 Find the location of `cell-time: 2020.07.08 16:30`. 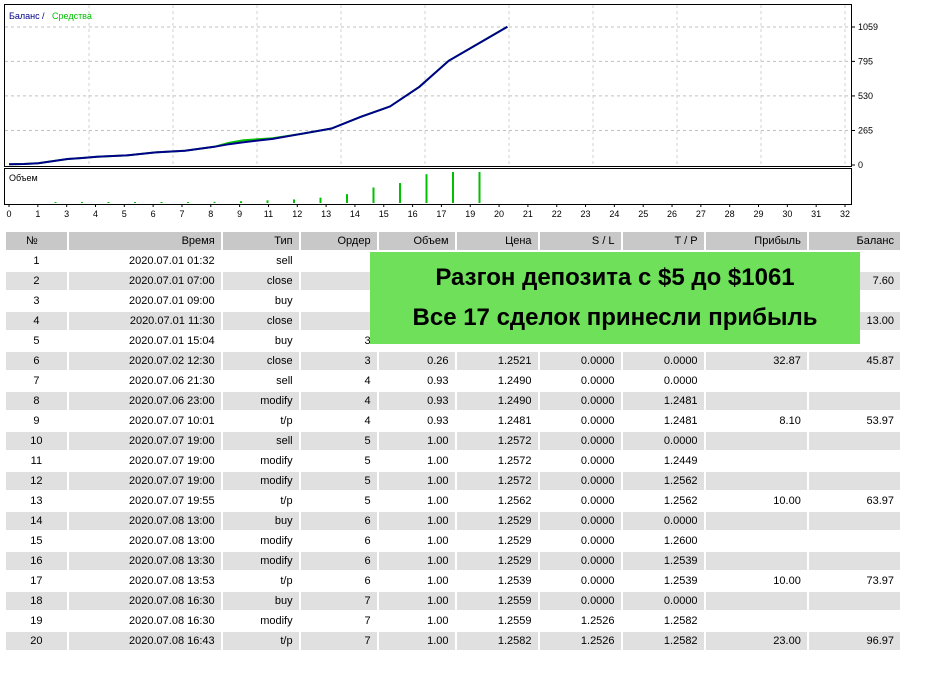

cell-time: 2020.07.08 16:30 is located at coordinates (144, 601).